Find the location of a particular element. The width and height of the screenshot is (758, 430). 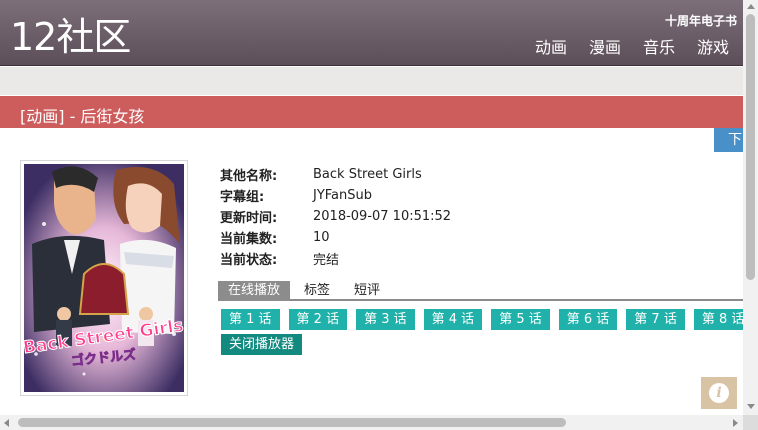

info-row-episode-count: 当前集数: 10 is located at coordinates (335, 237).